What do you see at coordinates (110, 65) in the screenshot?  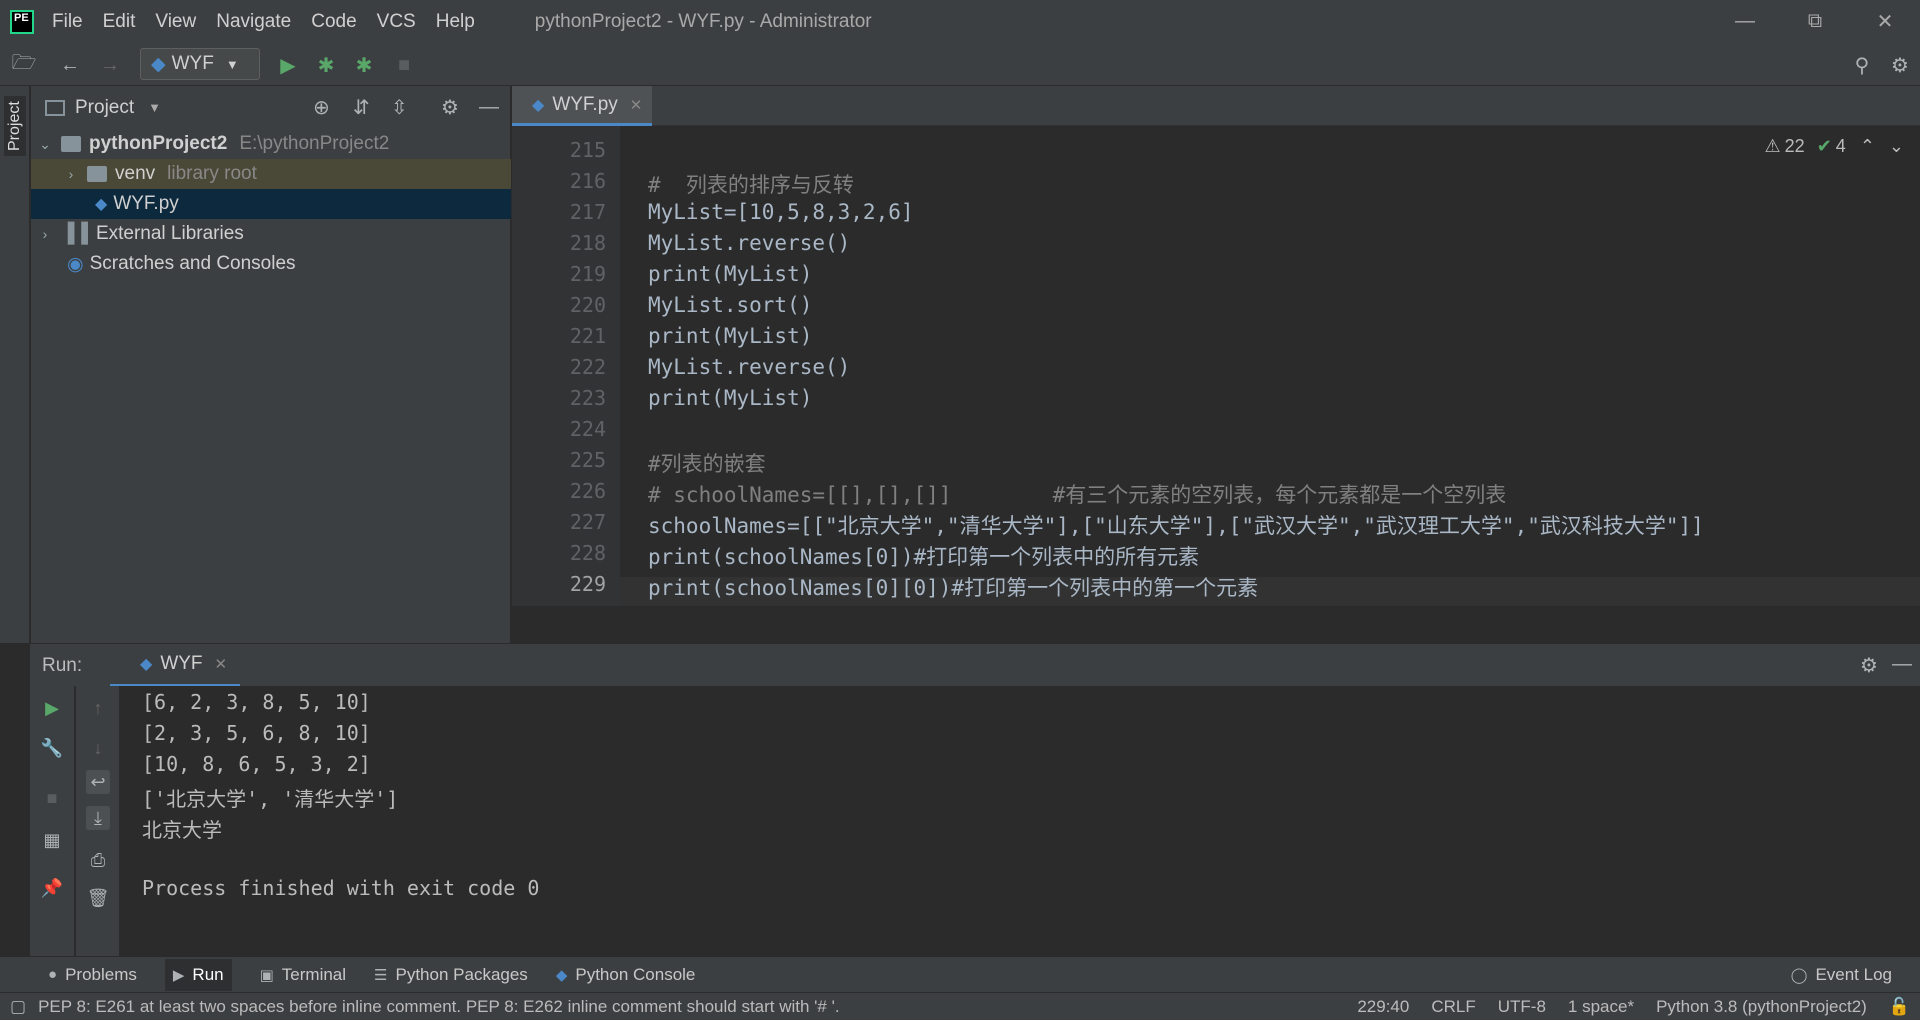 I see `forward-arrow-icon: →` at bounding box center [110, 65].